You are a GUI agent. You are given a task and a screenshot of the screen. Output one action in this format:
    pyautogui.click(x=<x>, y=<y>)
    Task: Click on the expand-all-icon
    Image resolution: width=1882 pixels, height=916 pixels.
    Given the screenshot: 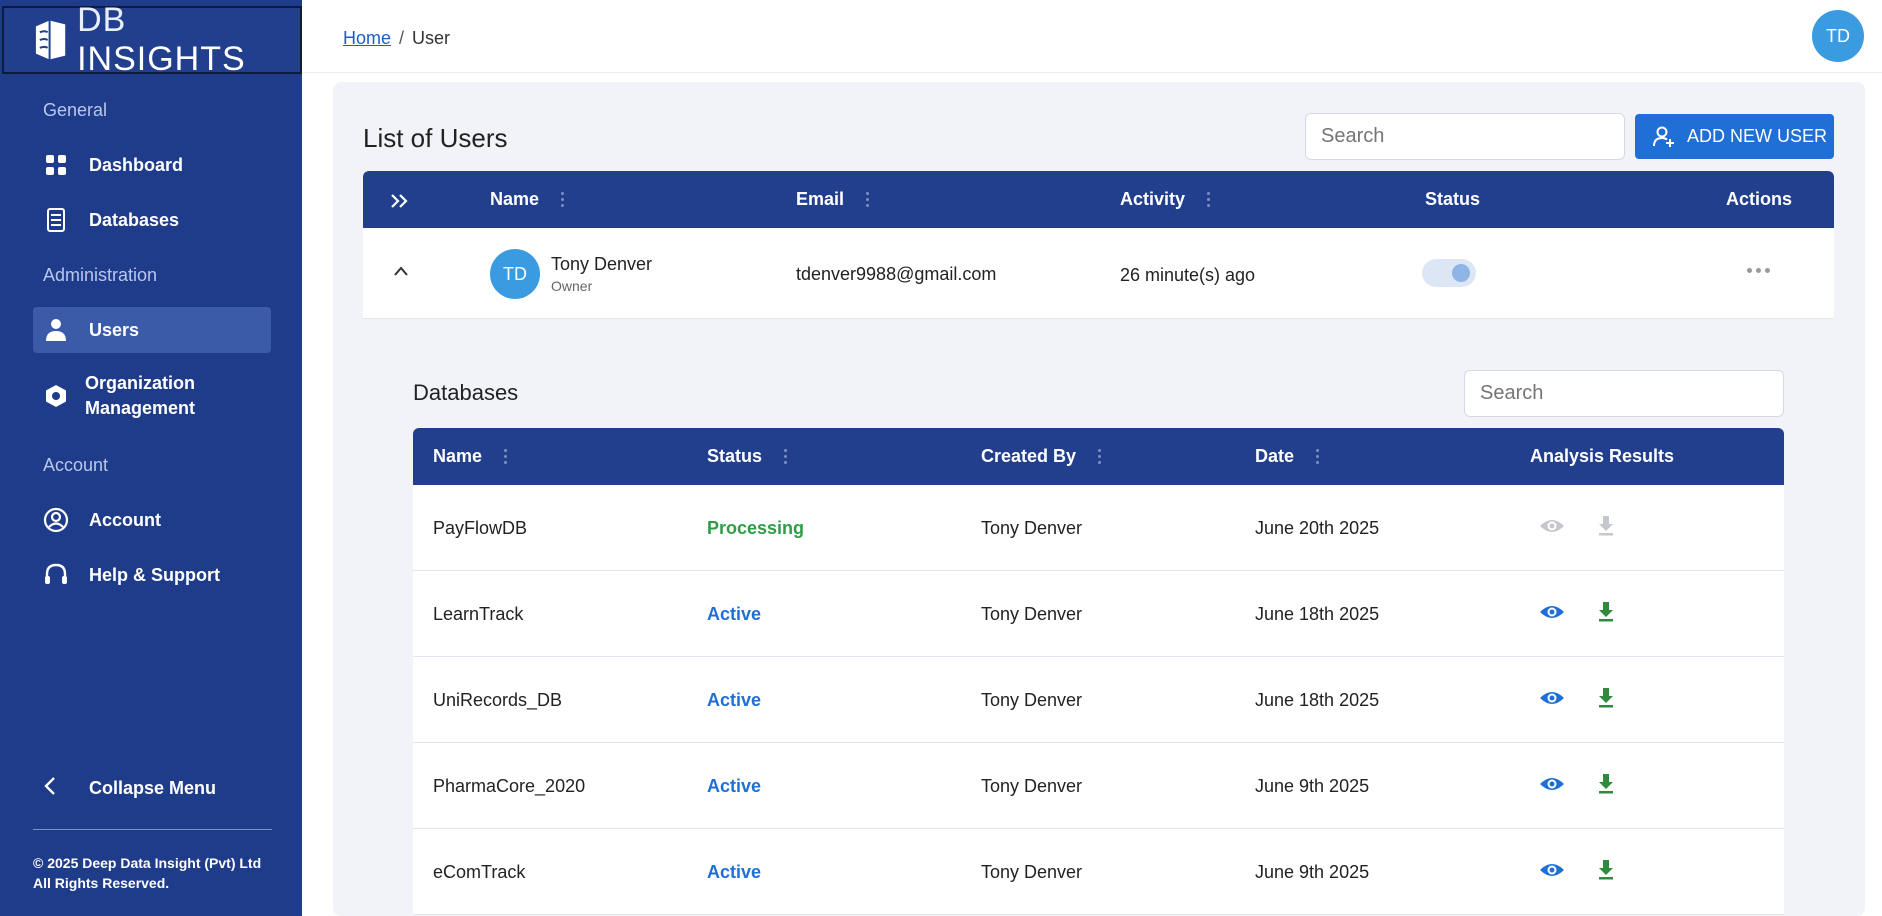 What is the action you would take?
    pyautogui.click(x=400, y=201)
    